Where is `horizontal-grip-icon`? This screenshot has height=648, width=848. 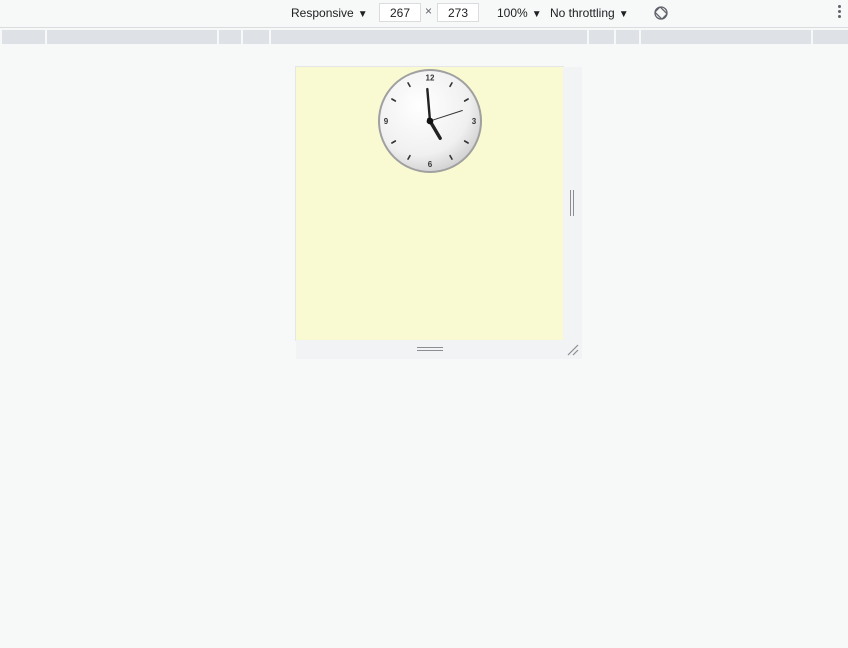
horizontal-grip-icon is located at coordinates (430, 349).